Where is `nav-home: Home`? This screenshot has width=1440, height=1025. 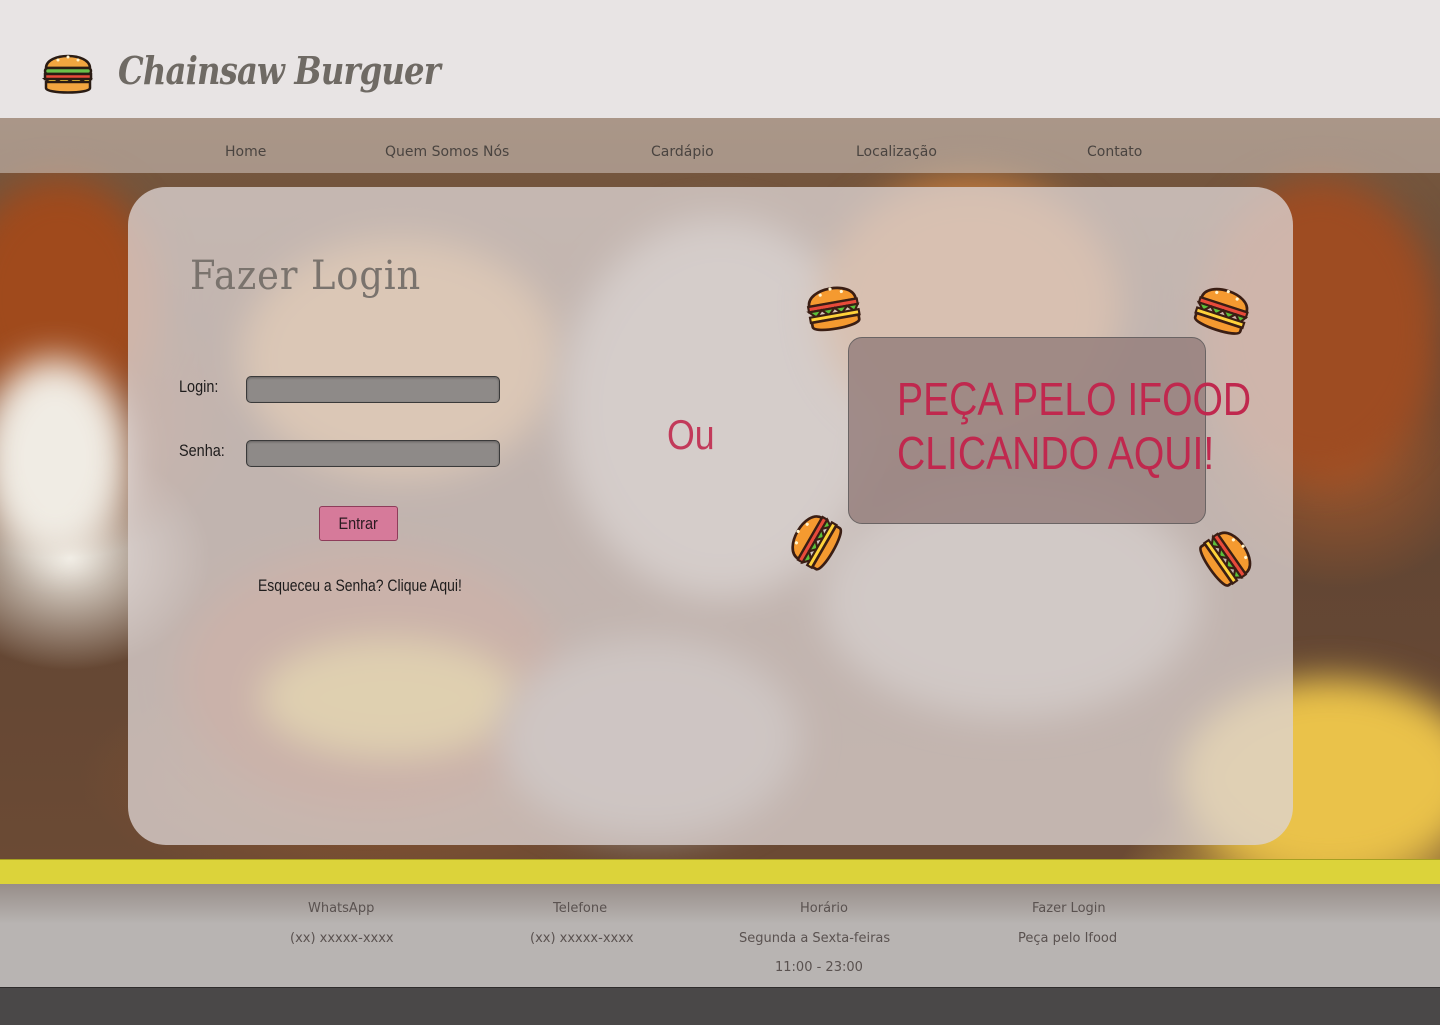
nav-home: Home is located at coordinates (245, 152).